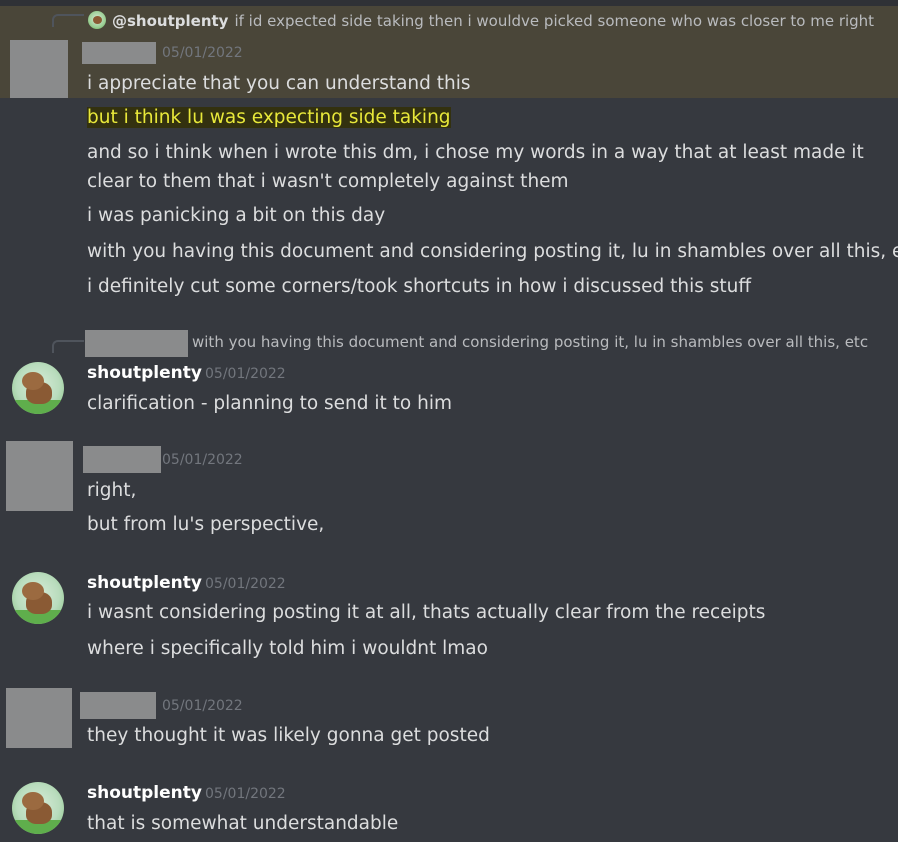 The width and height of the screenshot is (898, 842). I want to click on message-text: right,, so click(112, 490).